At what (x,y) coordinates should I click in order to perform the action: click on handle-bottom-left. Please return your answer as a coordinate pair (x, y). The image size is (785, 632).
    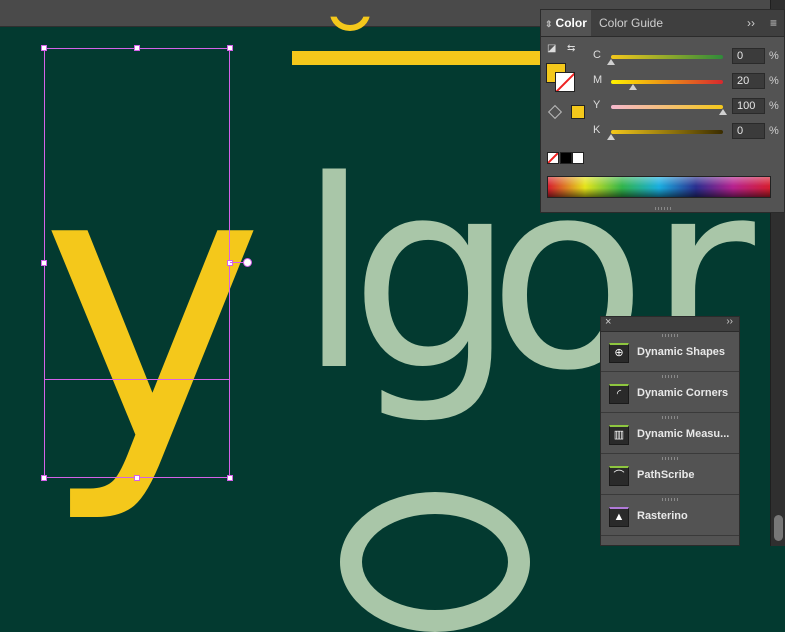
    Looking at the image, I should click on (44, 478).